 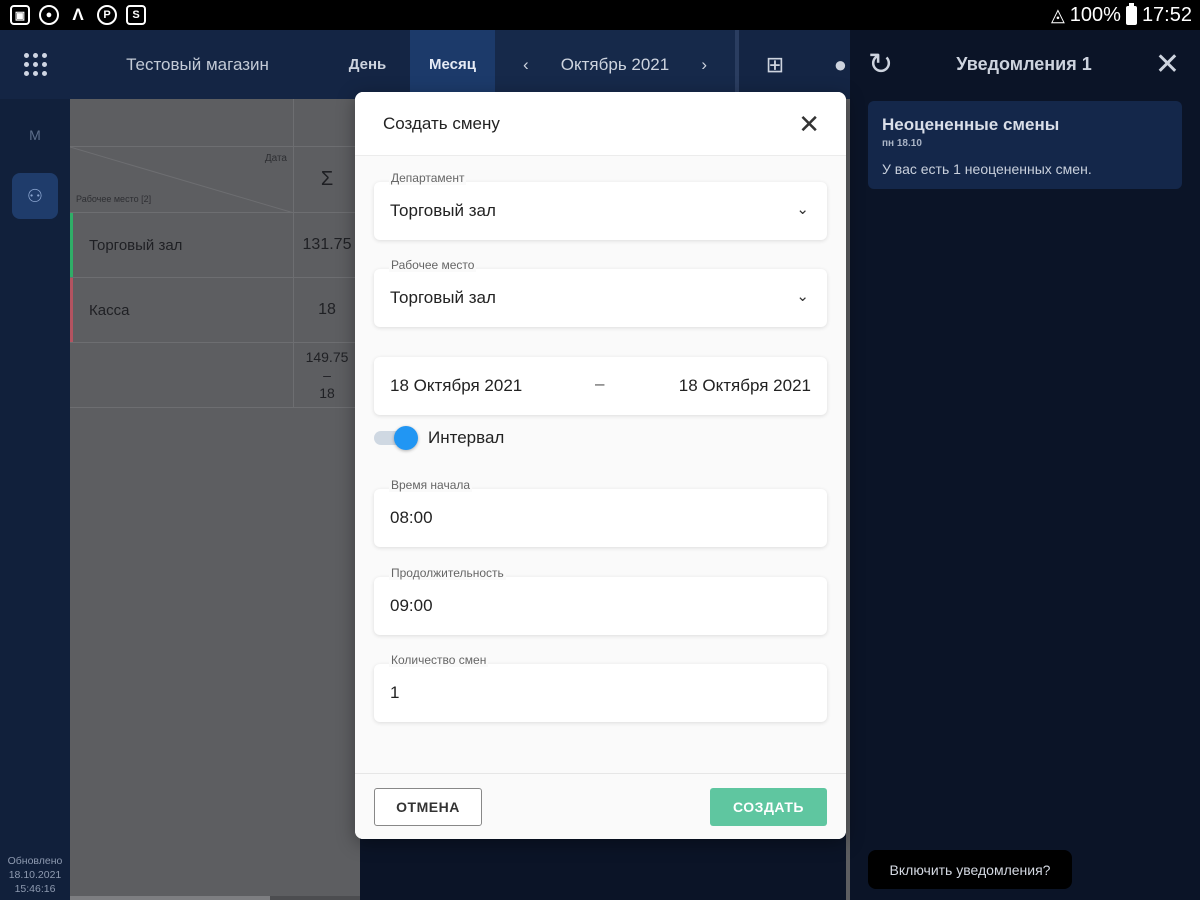 I want to click on horizontal-scrollbar, so click(x=215, y=898).